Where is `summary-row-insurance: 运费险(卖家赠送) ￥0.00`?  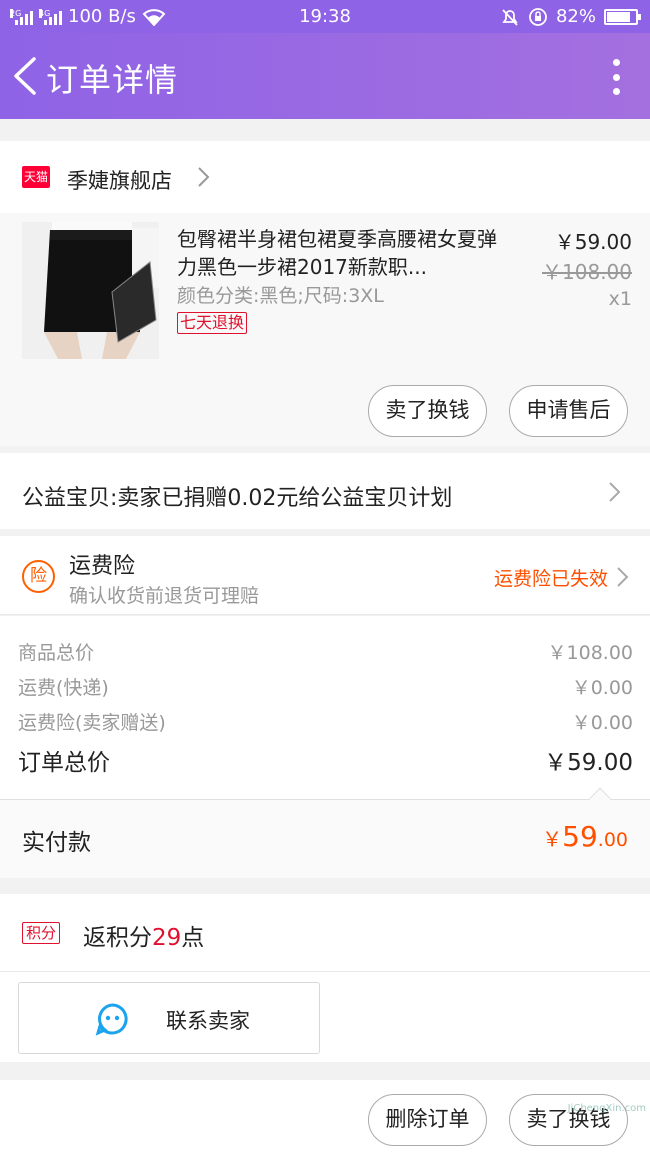
summary-row-insurance: 运费险(卖家赠送) ￥0.00 is located at coordinates (325, 725).